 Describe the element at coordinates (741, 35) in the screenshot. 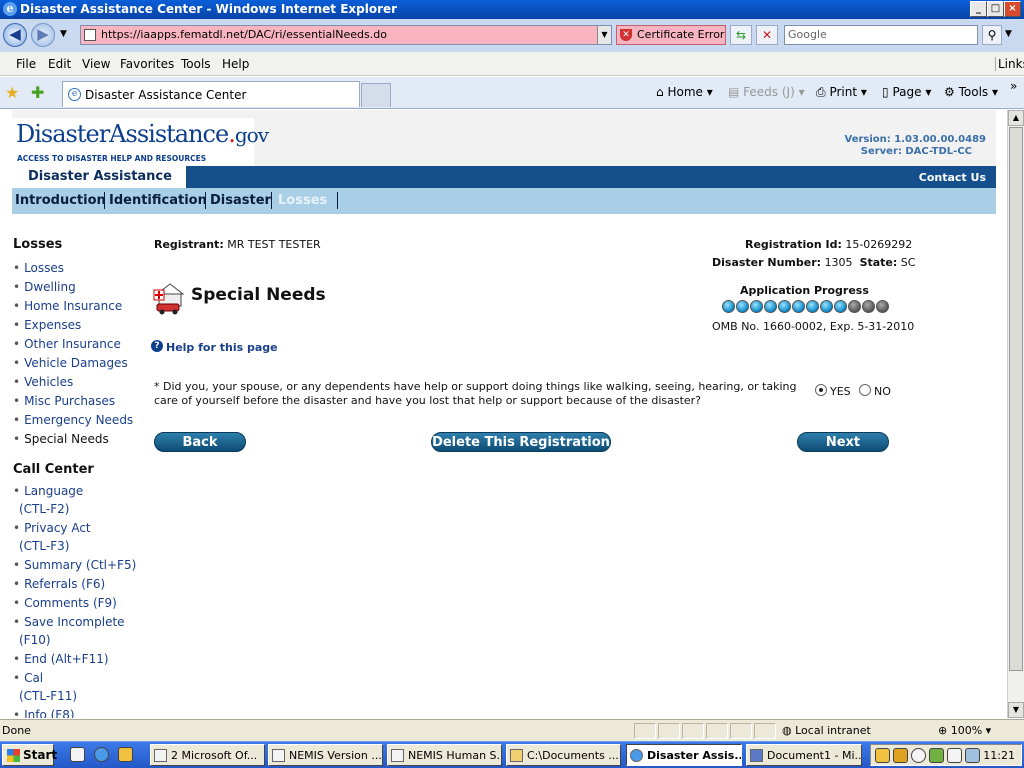

I see `refresh-icon: ⇆` at that location.